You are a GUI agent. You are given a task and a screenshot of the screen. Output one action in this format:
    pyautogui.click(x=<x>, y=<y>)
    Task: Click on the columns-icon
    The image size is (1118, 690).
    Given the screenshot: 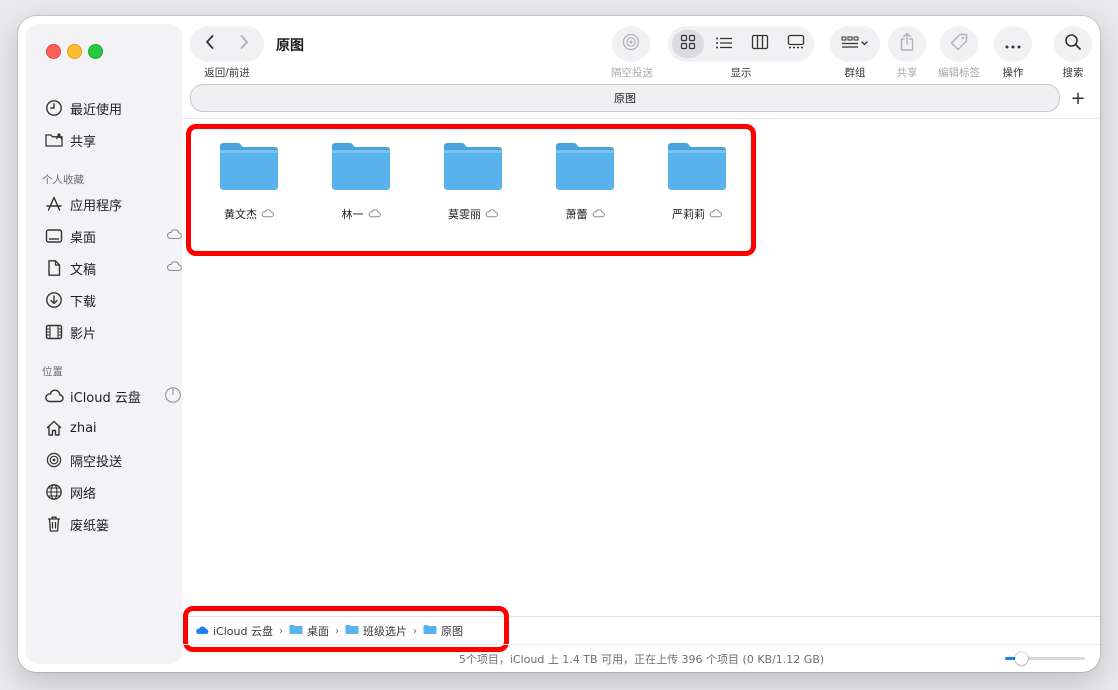 What is the action you would take?
    pyautogui.click(x=760, y=44)
    